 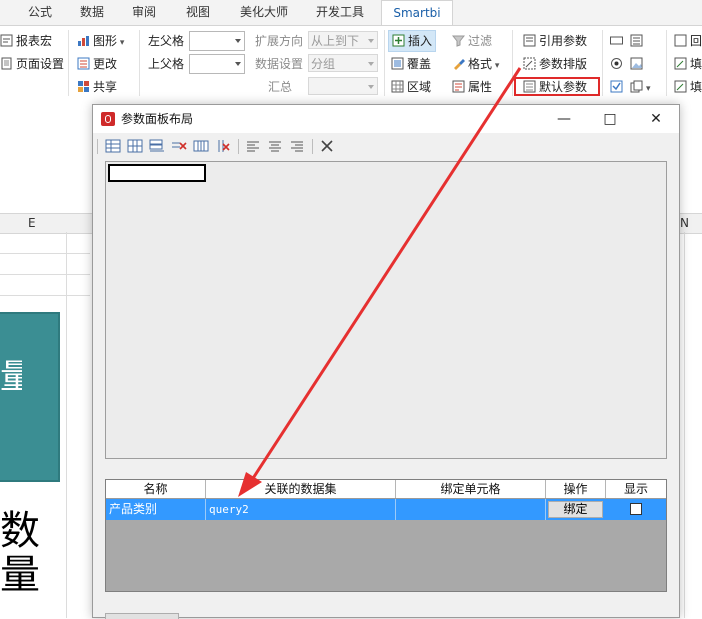 What do you see at coordinates (529, 40) in the screenshot?
I see `ref-param-icon` at bounding box center [529, 40].